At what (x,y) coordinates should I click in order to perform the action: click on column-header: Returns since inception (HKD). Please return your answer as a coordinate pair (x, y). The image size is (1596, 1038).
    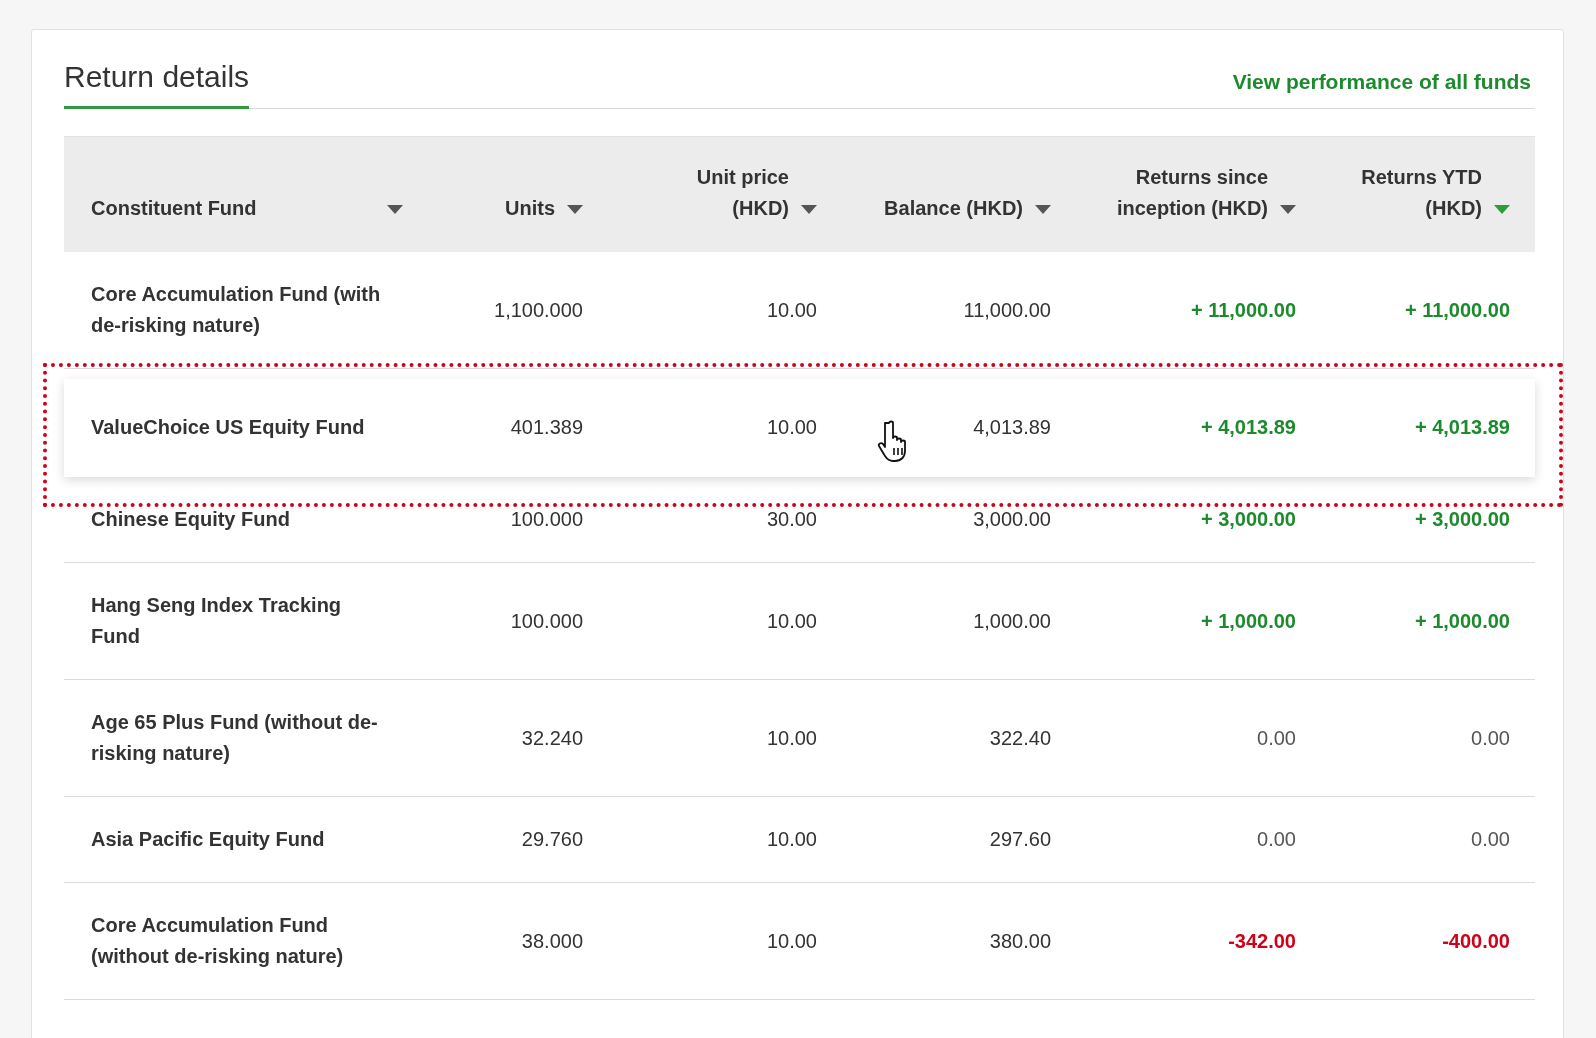
    Looking at the image, I should click on (1173, 194).